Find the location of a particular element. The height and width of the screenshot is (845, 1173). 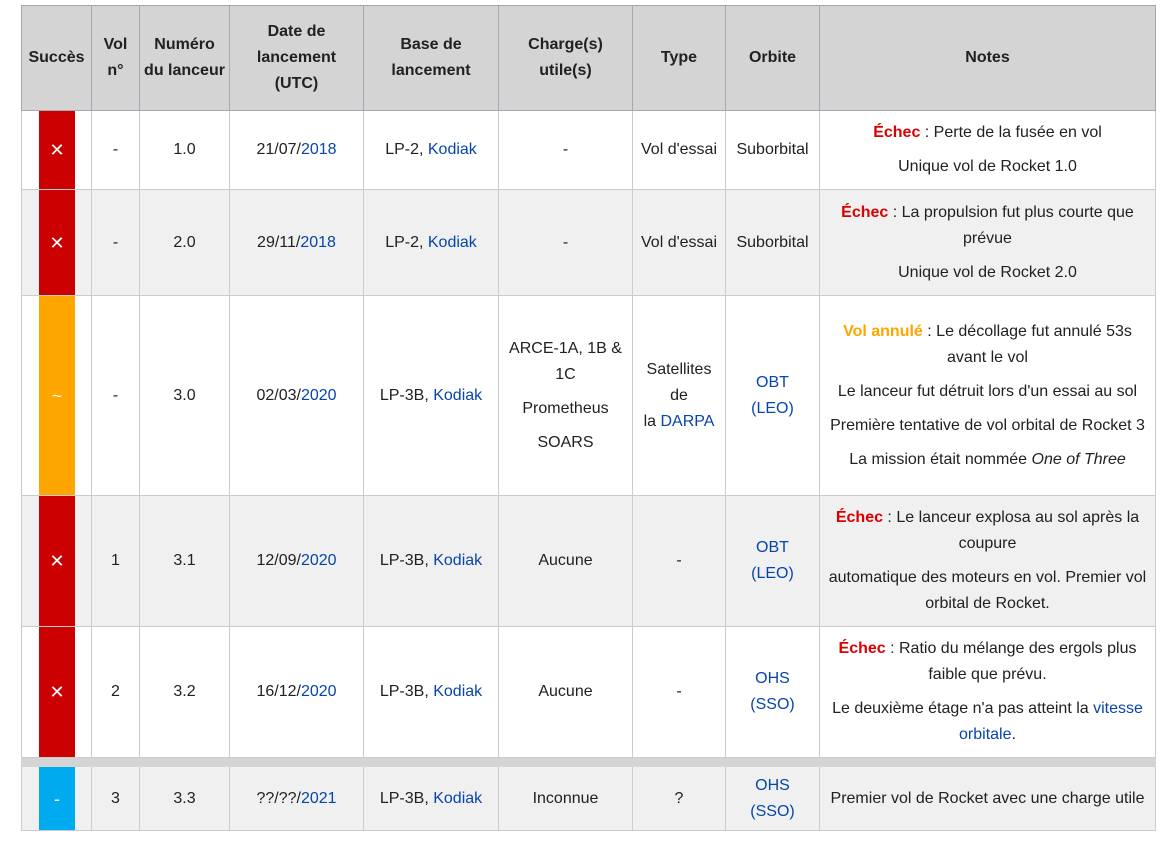

charge-cell: - is located at coordinates (565, 150).